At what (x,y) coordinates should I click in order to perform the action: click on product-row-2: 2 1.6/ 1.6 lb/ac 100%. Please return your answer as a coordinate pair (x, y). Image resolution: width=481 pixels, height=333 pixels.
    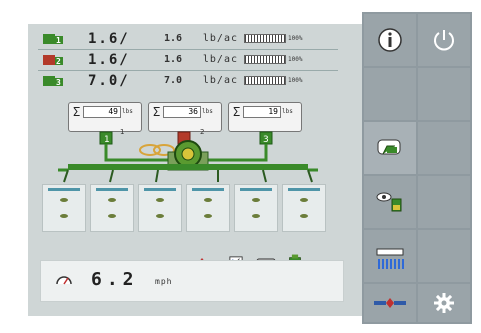
    Looking at the image, I should click on (192, 59).